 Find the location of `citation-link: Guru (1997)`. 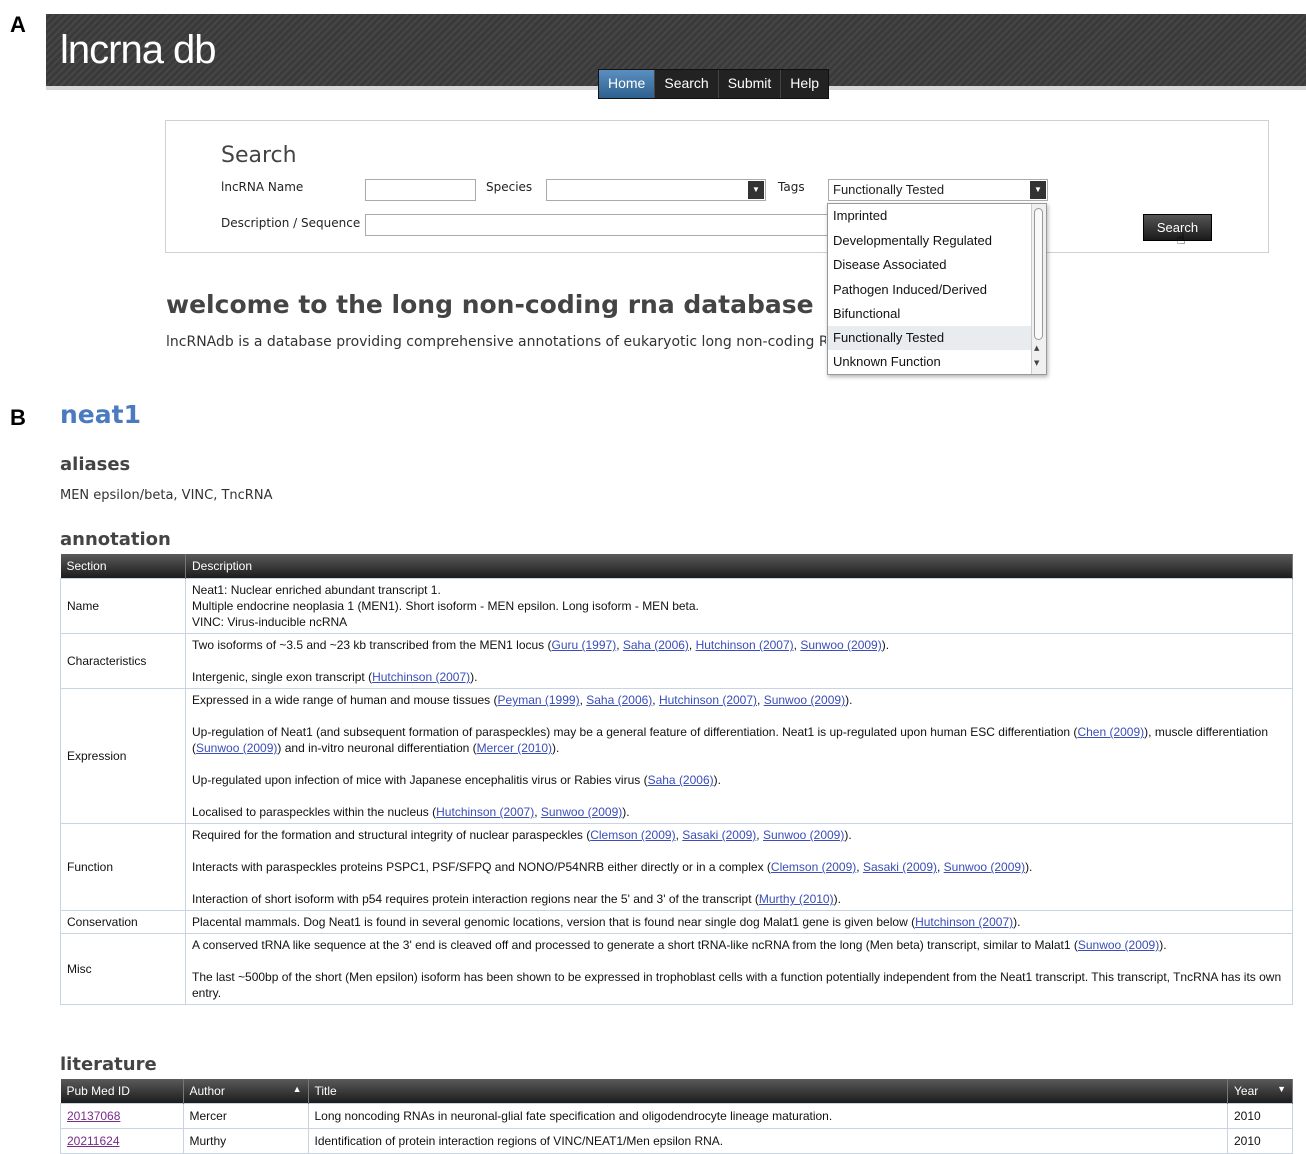

citation-link: Guru (1997) is located at coordinates (584, 645).